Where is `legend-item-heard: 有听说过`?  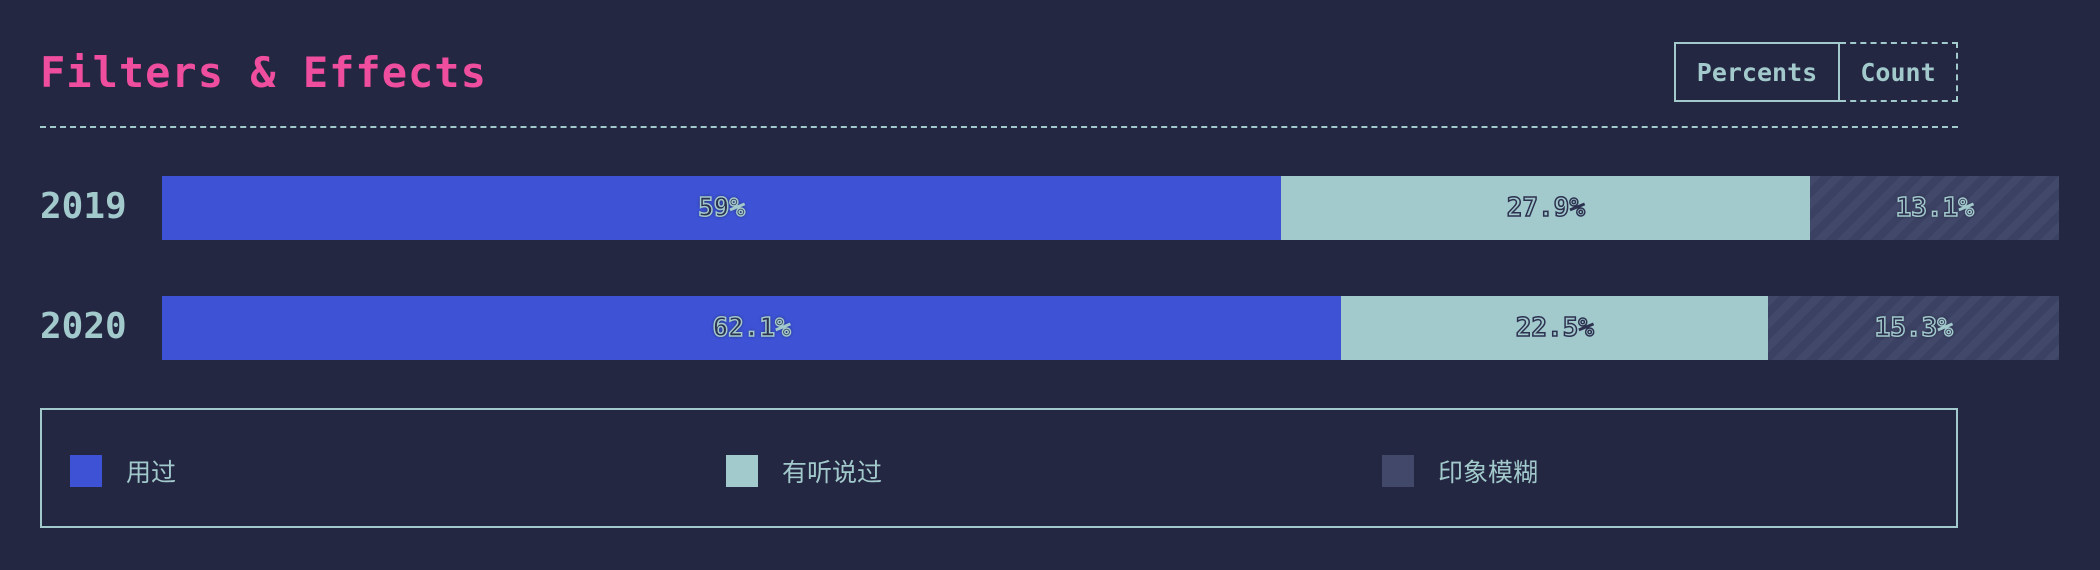 legend-item-heard: 有听说过 is located at coordinates (804, 471).